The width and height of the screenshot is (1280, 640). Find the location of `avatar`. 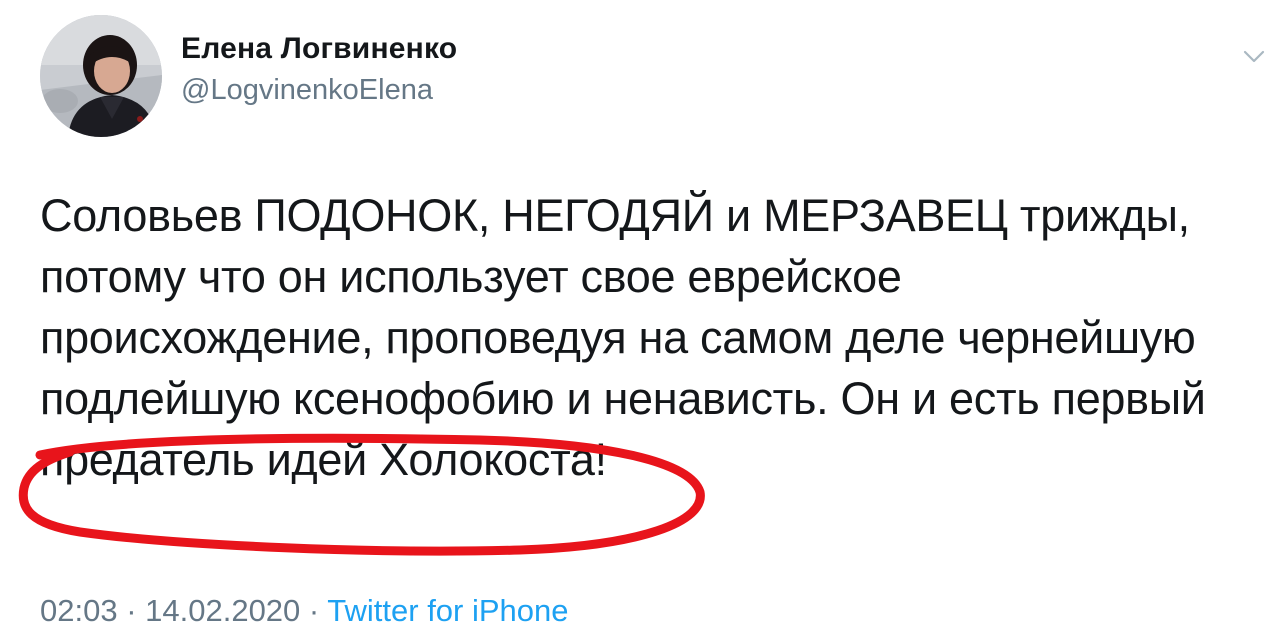

avatar is located at coordinates (101, 76).